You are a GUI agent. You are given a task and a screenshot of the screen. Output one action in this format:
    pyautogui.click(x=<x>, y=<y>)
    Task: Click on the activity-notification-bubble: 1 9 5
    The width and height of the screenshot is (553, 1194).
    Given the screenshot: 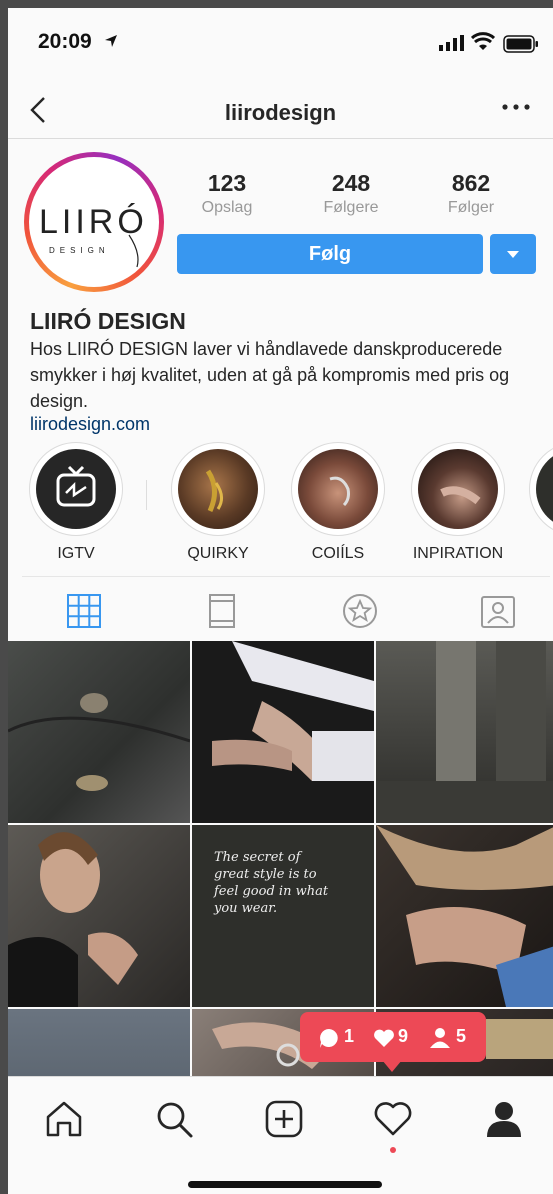 What is the action you would take?
    pyautogui.click(x=393, y=1042)
    